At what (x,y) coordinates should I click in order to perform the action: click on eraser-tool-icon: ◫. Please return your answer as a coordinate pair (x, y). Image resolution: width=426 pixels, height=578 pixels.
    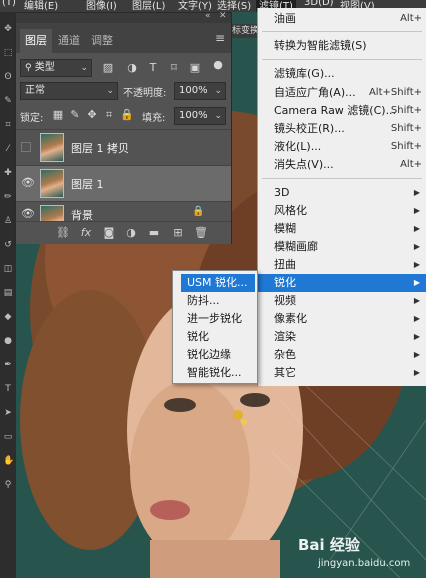
    Looking at the image, I should click on (8, 269).